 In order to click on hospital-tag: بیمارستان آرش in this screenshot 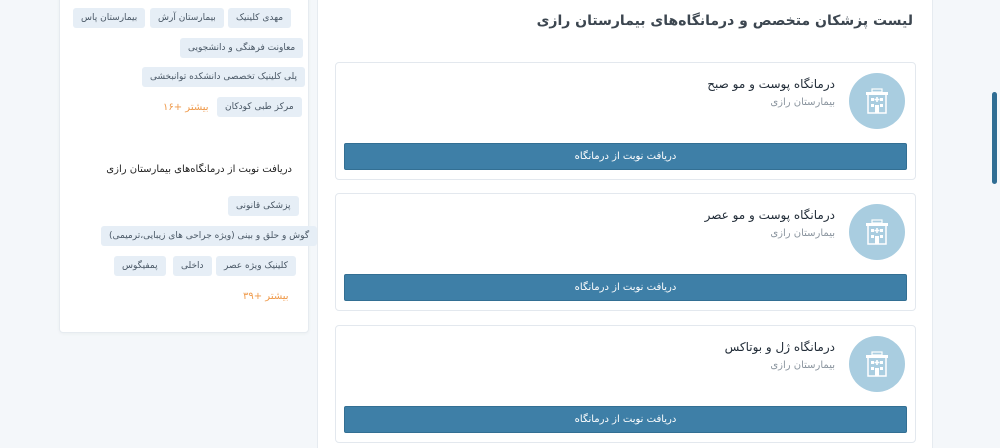, I will do `click(187, 18)`.